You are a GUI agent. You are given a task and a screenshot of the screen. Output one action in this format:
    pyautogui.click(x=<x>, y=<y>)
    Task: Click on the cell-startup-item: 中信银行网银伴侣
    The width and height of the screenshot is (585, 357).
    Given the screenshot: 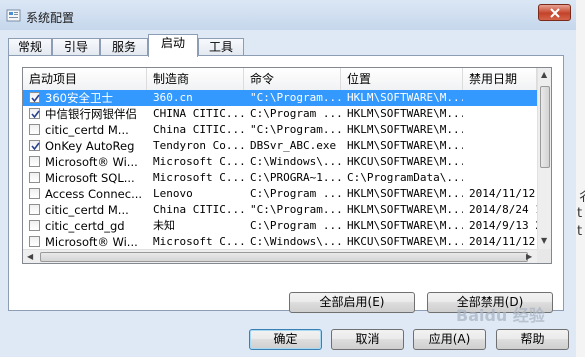 What is the action you would take?
    pyautogui.click(x=91, y=114)
    